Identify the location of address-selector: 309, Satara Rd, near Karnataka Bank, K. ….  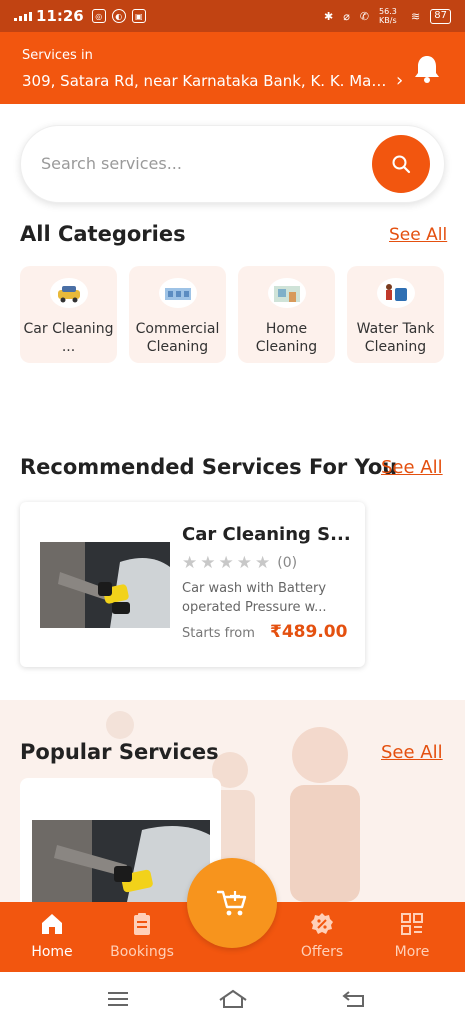
(207, 81).